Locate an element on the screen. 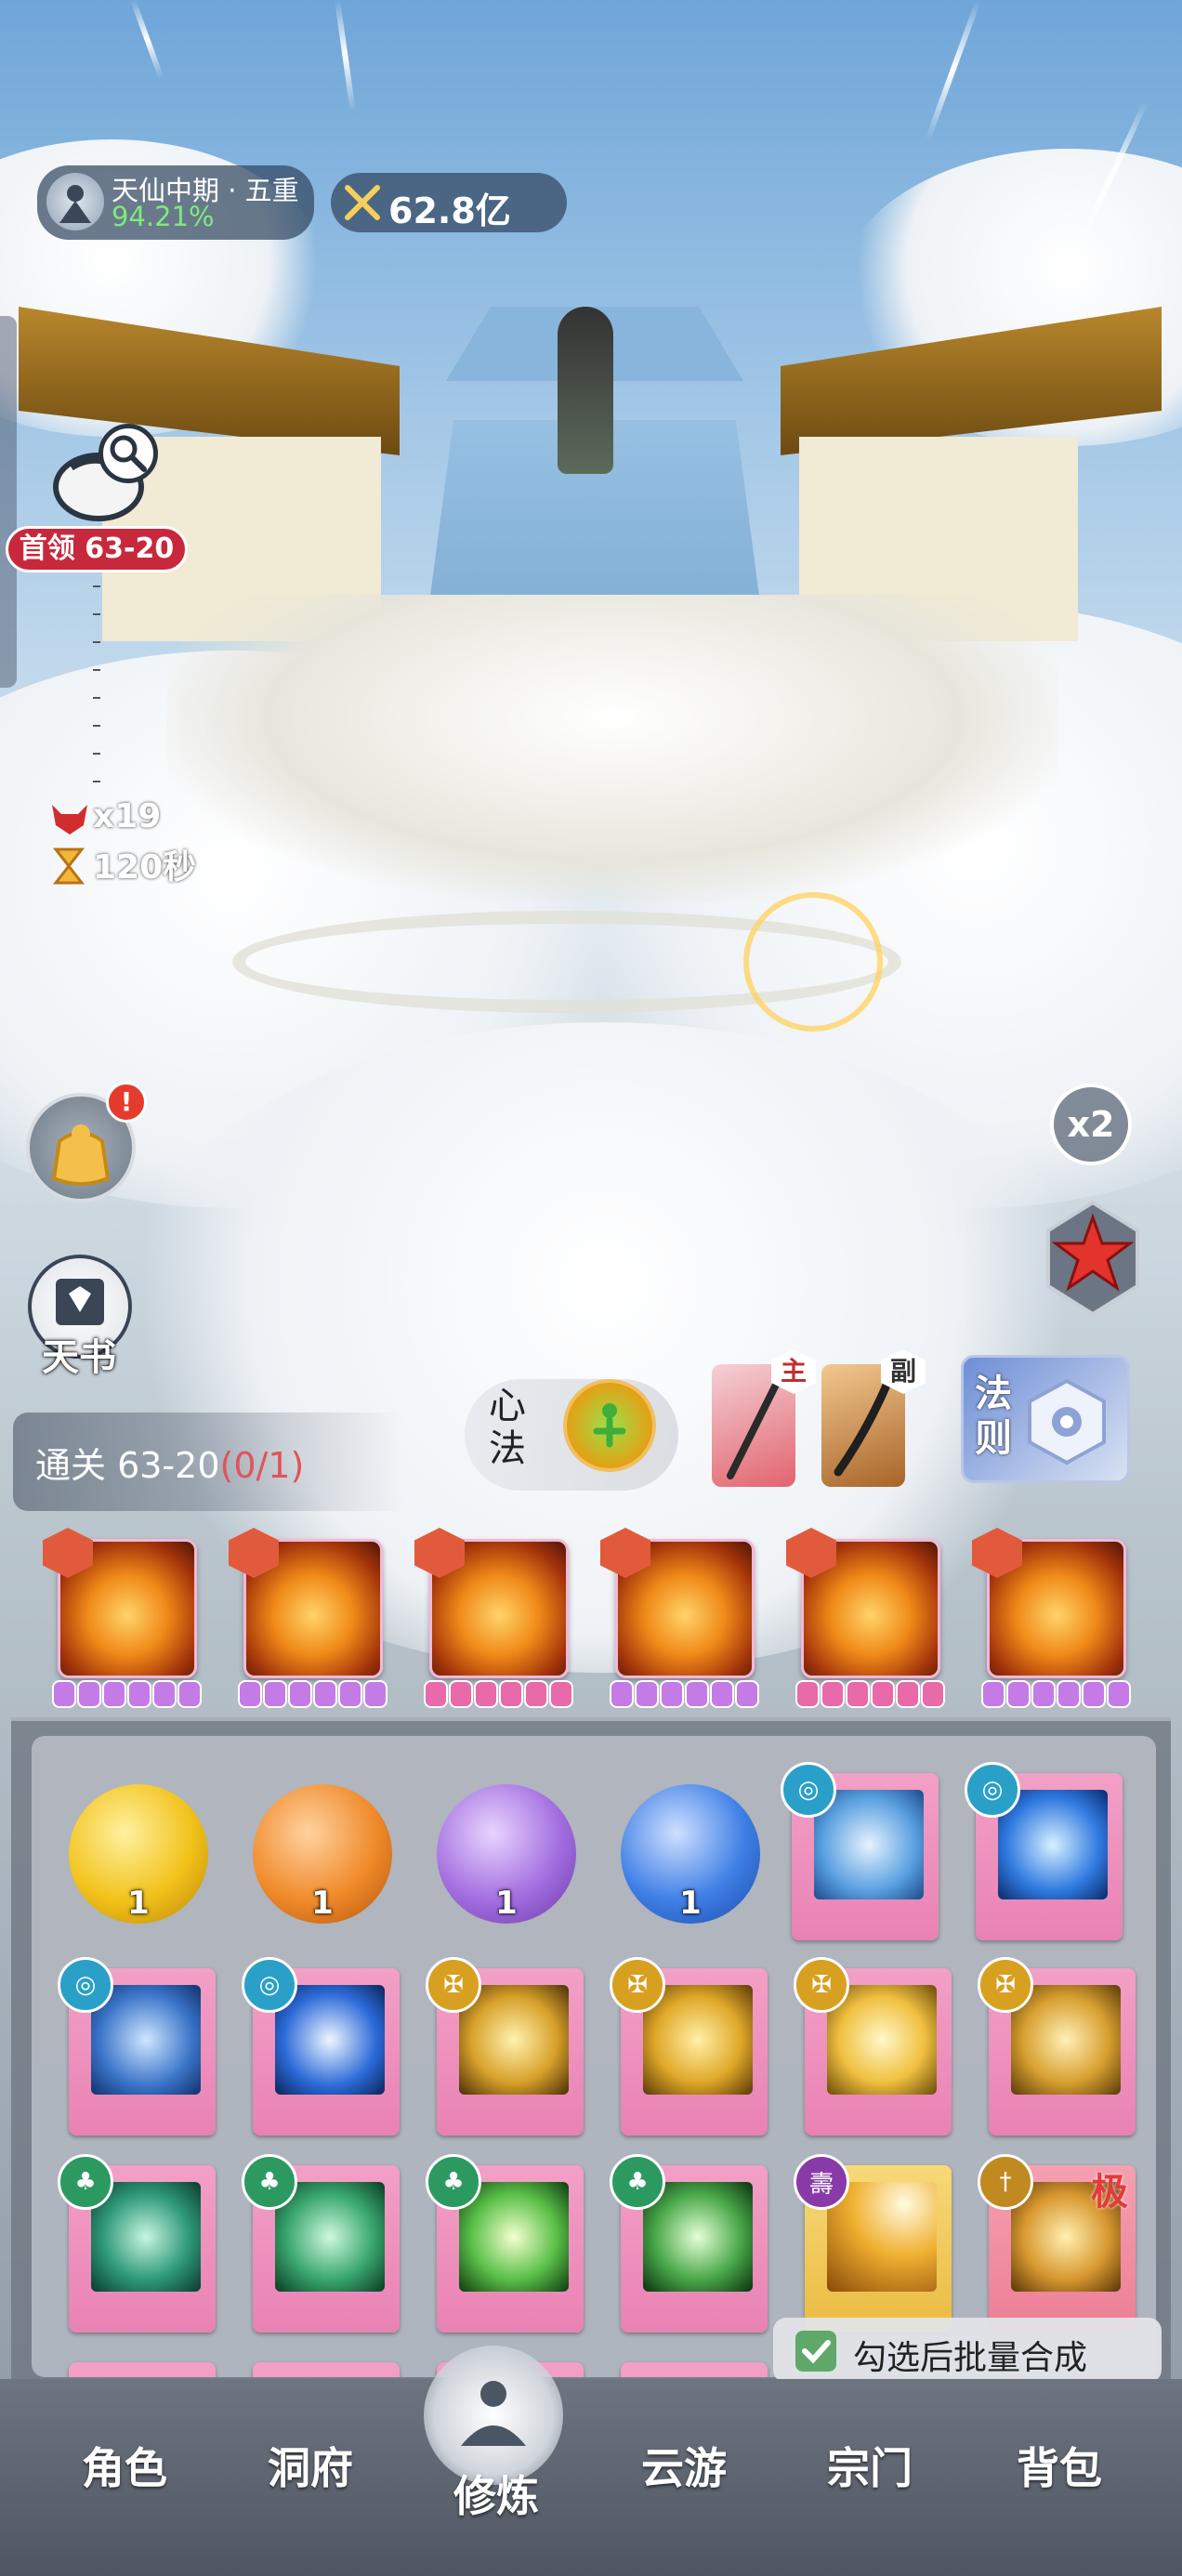  magnify-icon is located at coordinates (128, 453).